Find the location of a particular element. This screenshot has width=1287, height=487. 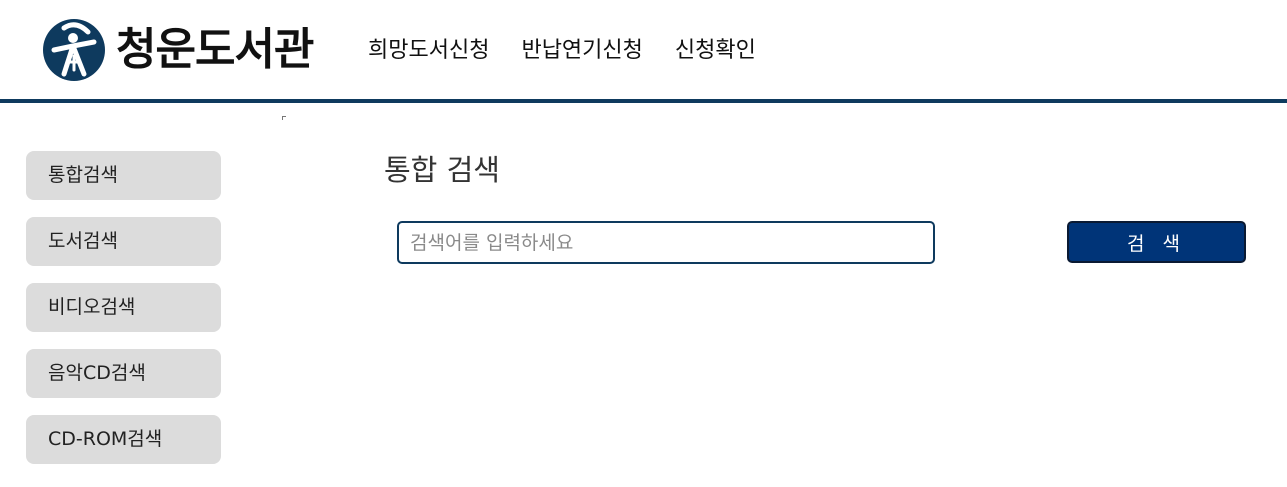

page-title: 통합 검색 is located at coordinates (442, 170).